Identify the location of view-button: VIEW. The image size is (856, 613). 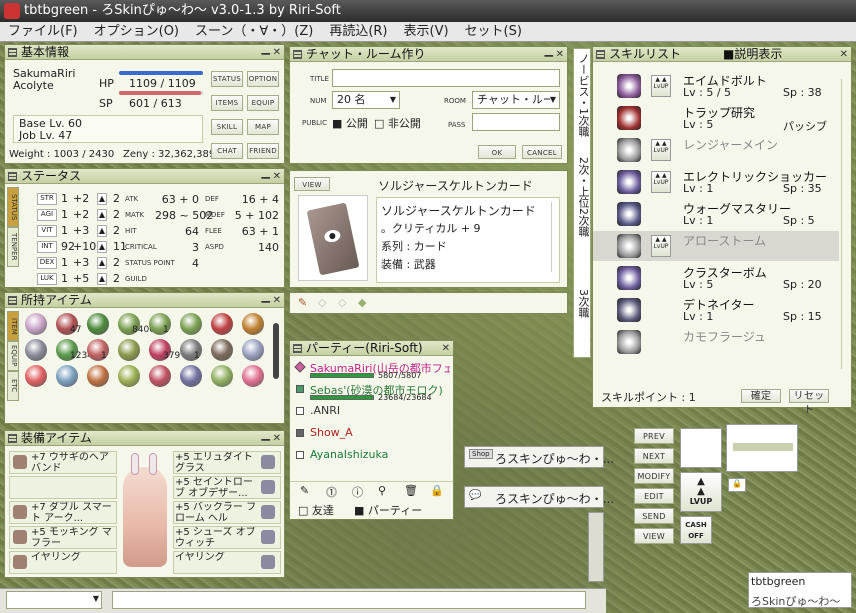
(654, 536).